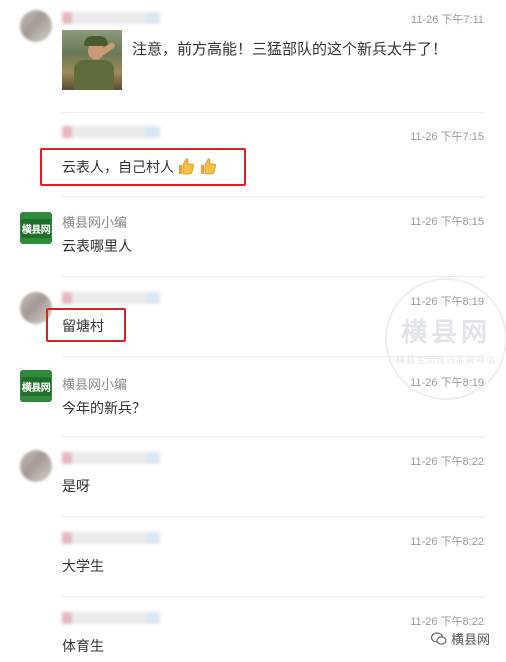  What do you see at coordinates (447, 20) in the screenshot?
I see `comment-time: 11-26 下午7:11` at bounding box center [447, 20].